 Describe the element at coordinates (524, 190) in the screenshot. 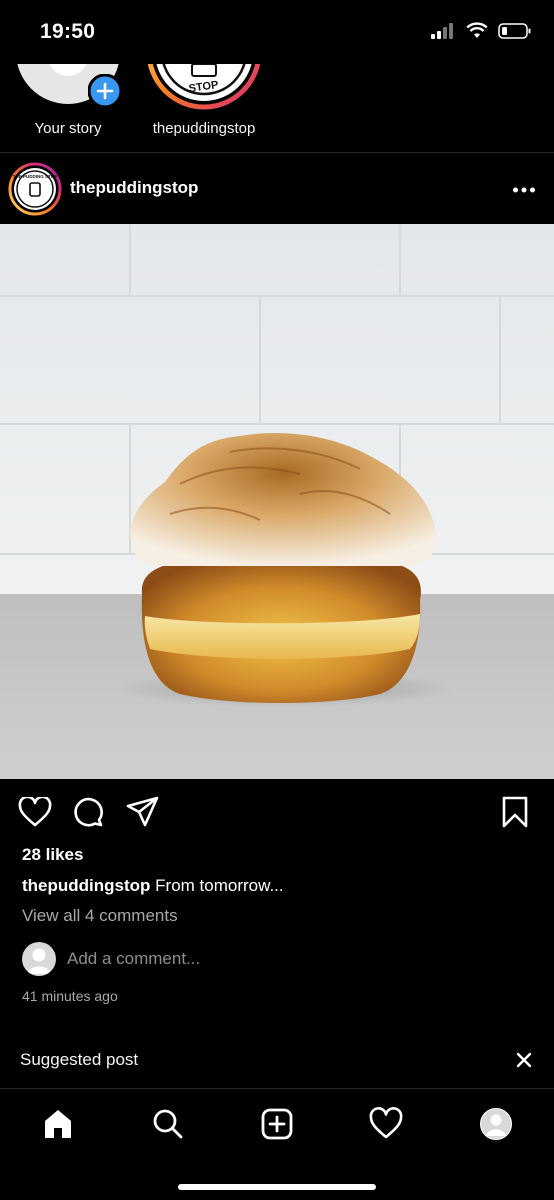

I see `more-options-icon` at that location.